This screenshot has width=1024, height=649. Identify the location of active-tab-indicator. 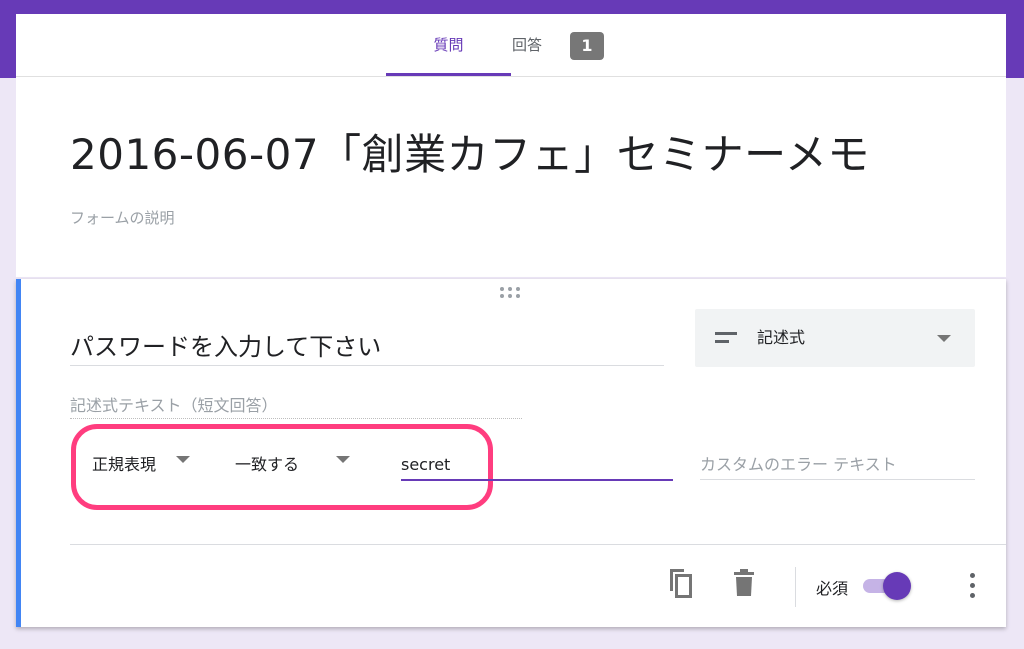
(448, 74).